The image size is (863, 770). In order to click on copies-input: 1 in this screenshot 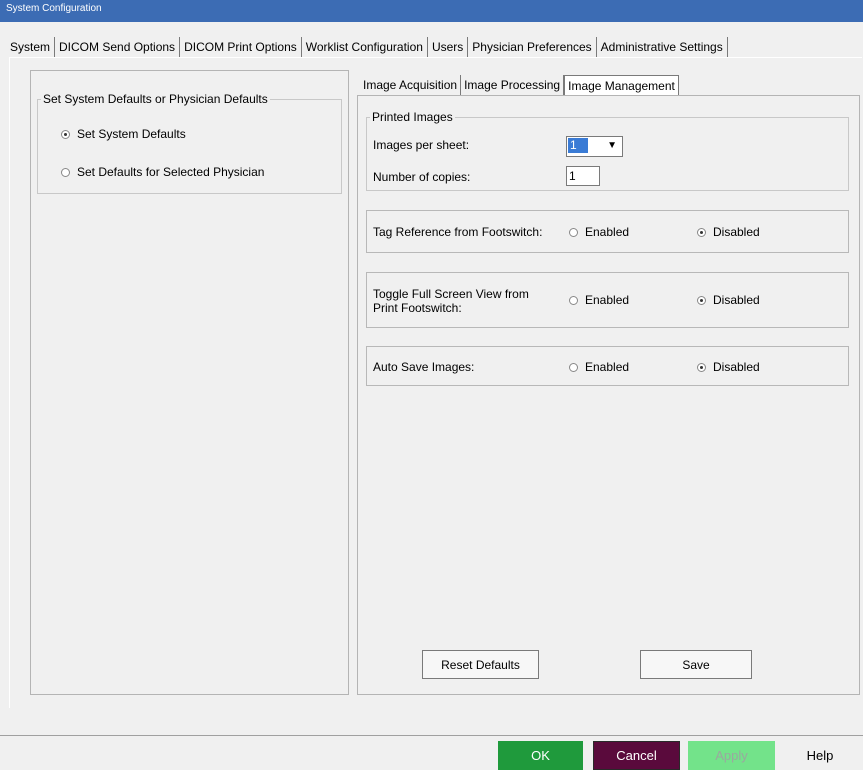, I will do `click(583, 176)`.